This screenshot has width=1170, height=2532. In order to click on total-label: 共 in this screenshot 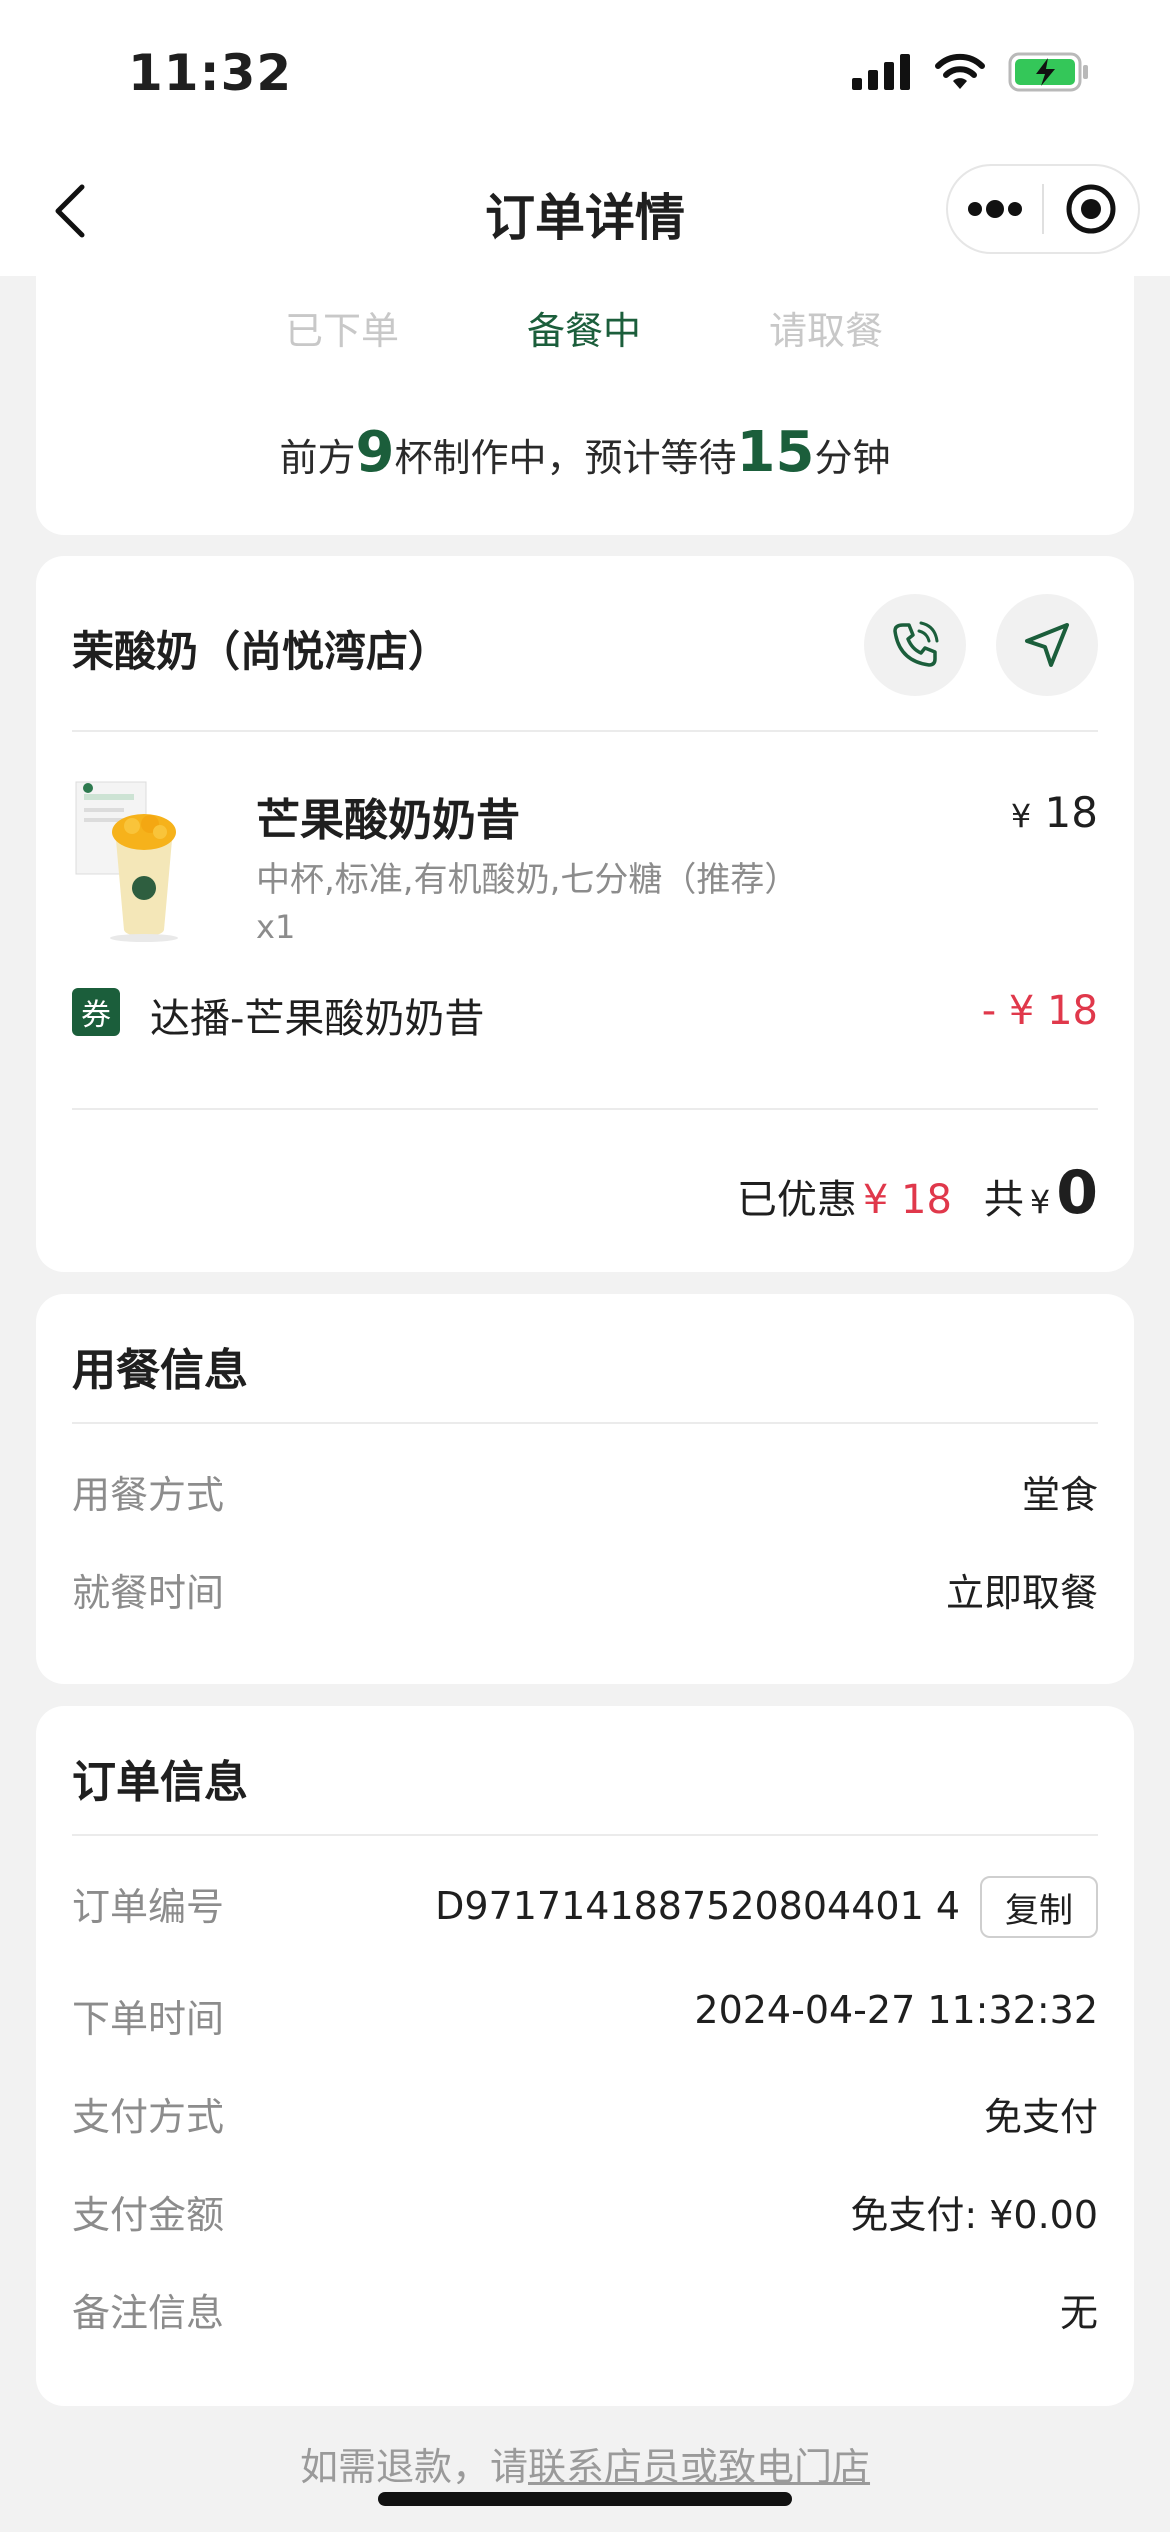, I will do `click(1003, 1200)`.